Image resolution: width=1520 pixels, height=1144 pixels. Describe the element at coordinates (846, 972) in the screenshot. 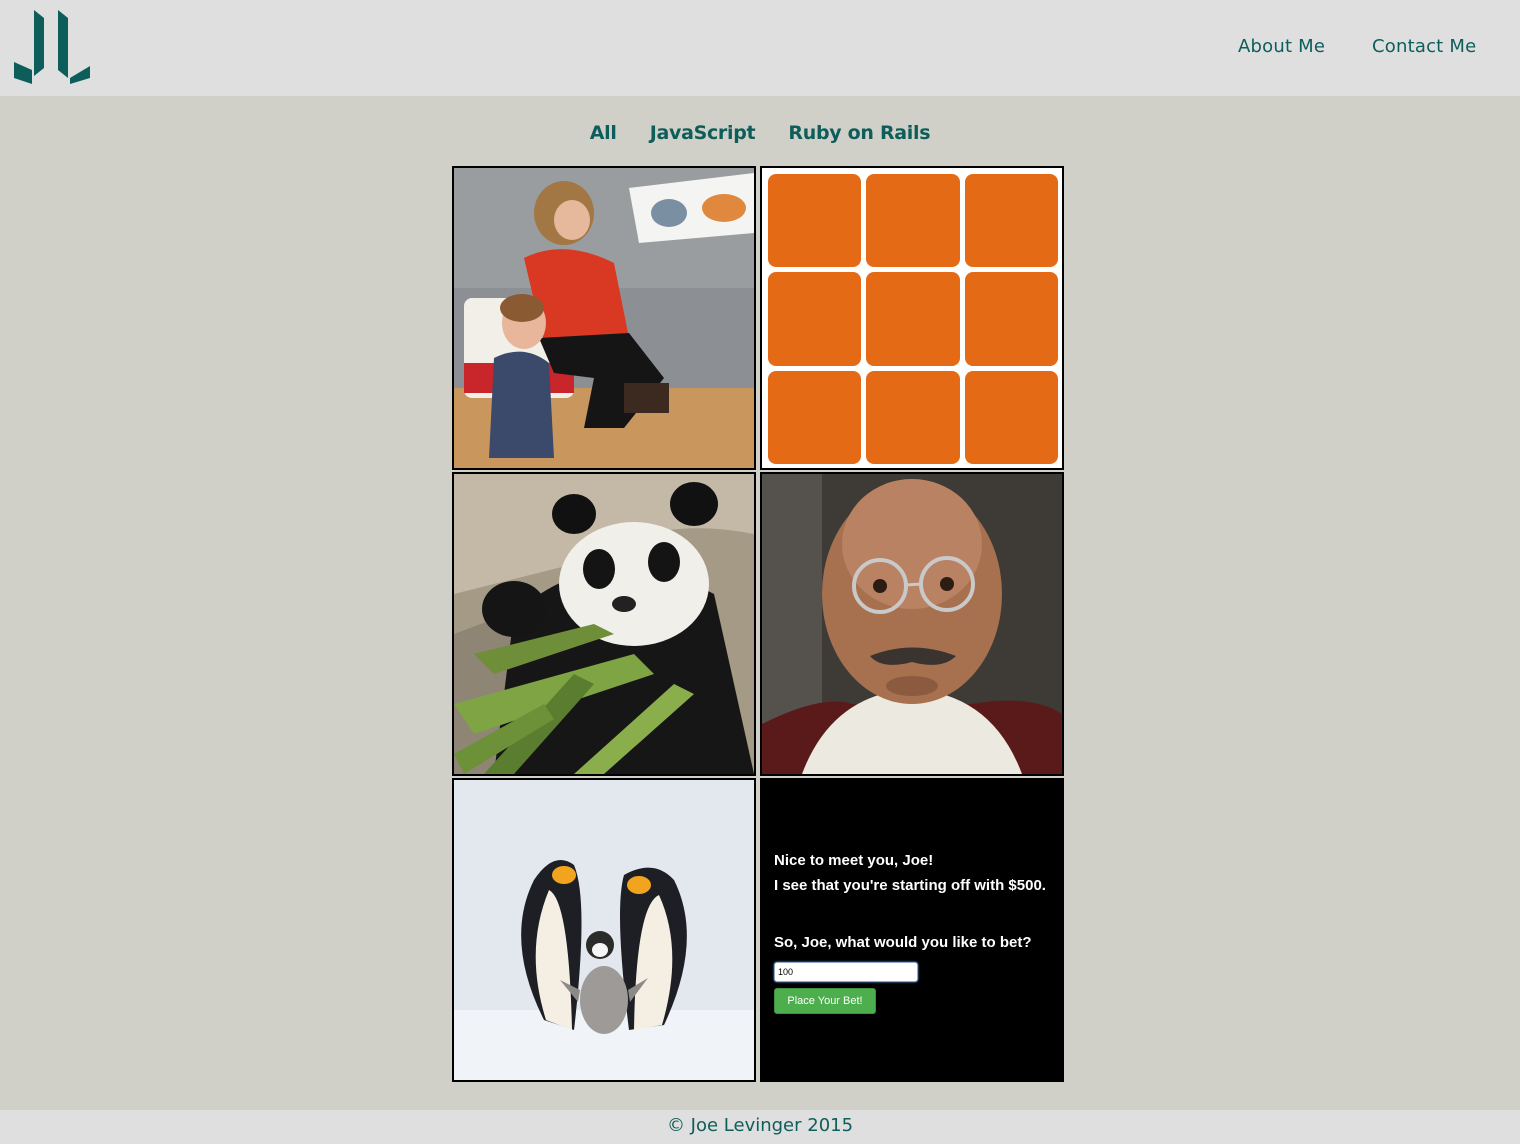

I see `bet-amount-input` at that location.